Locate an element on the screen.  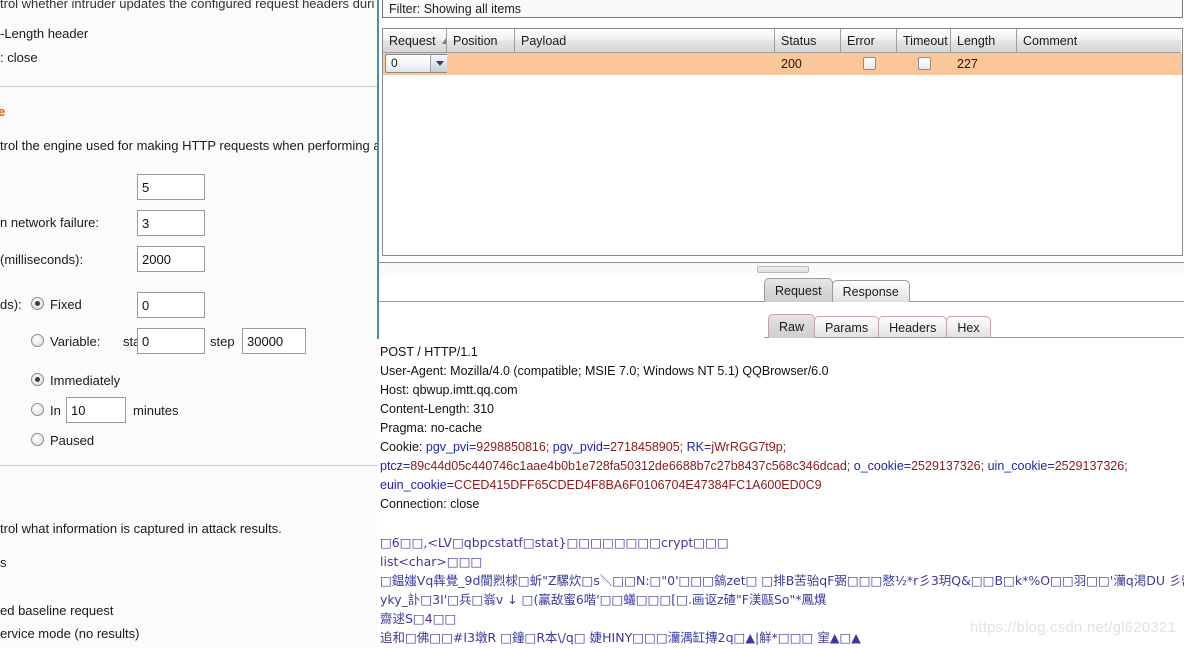
cell-payload is located at coordinates (645, 64).